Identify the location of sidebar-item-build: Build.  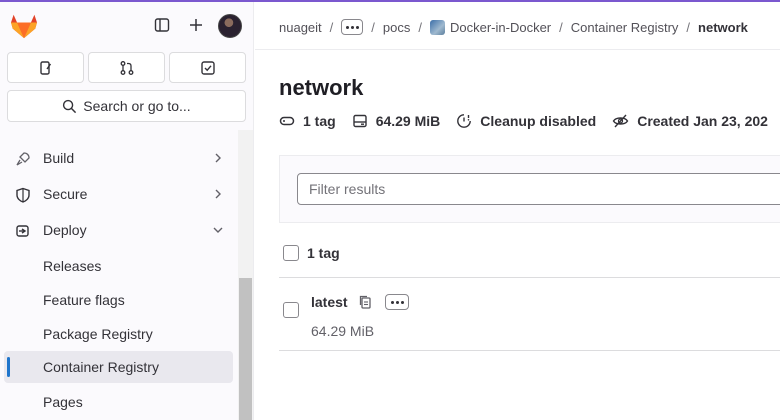
(118, 158).